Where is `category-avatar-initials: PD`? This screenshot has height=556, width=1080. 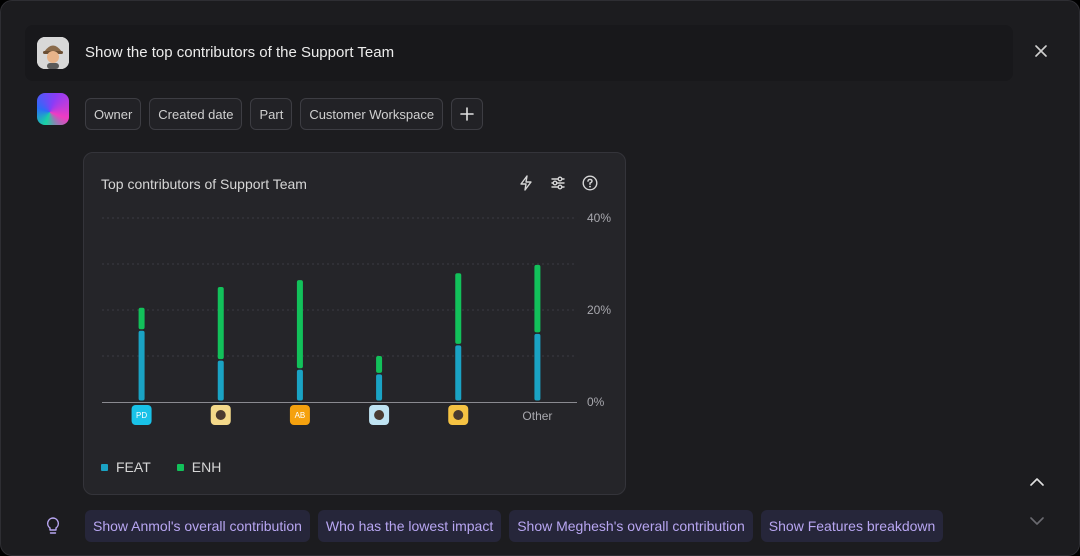
category-avatar-initials: PD is located at coordinates (141, 415).